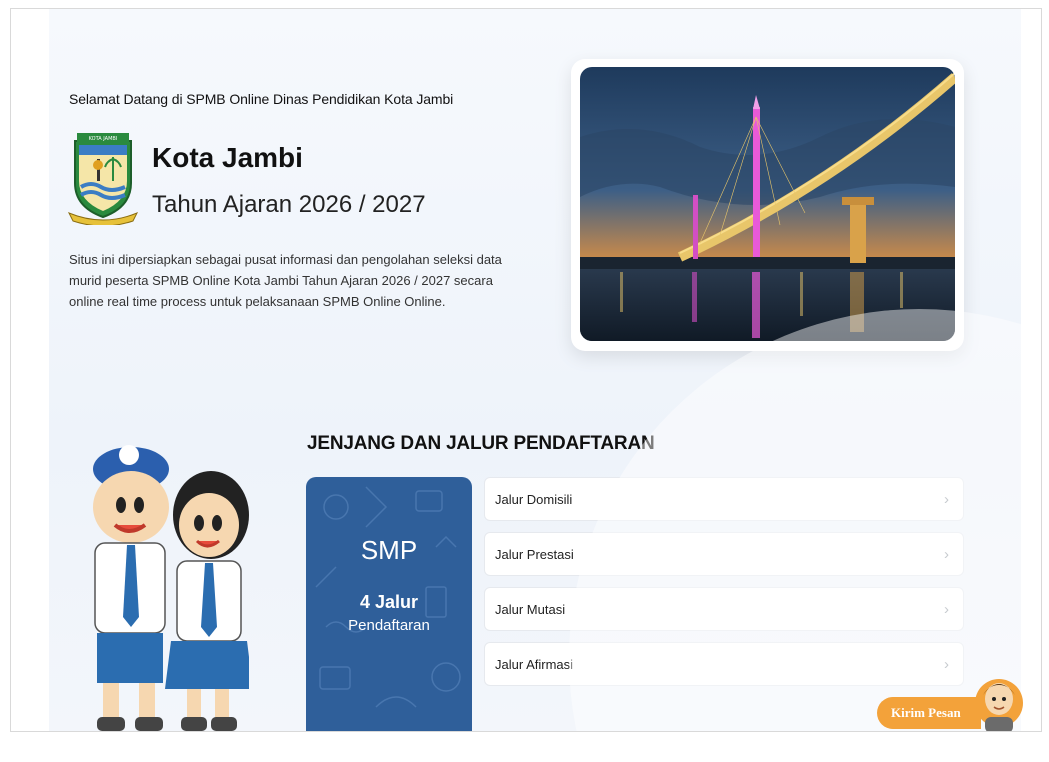 This screenshot has width=1049, height=762. I want to click on route-count-caption: Pendaftaran, so click(389, 625).